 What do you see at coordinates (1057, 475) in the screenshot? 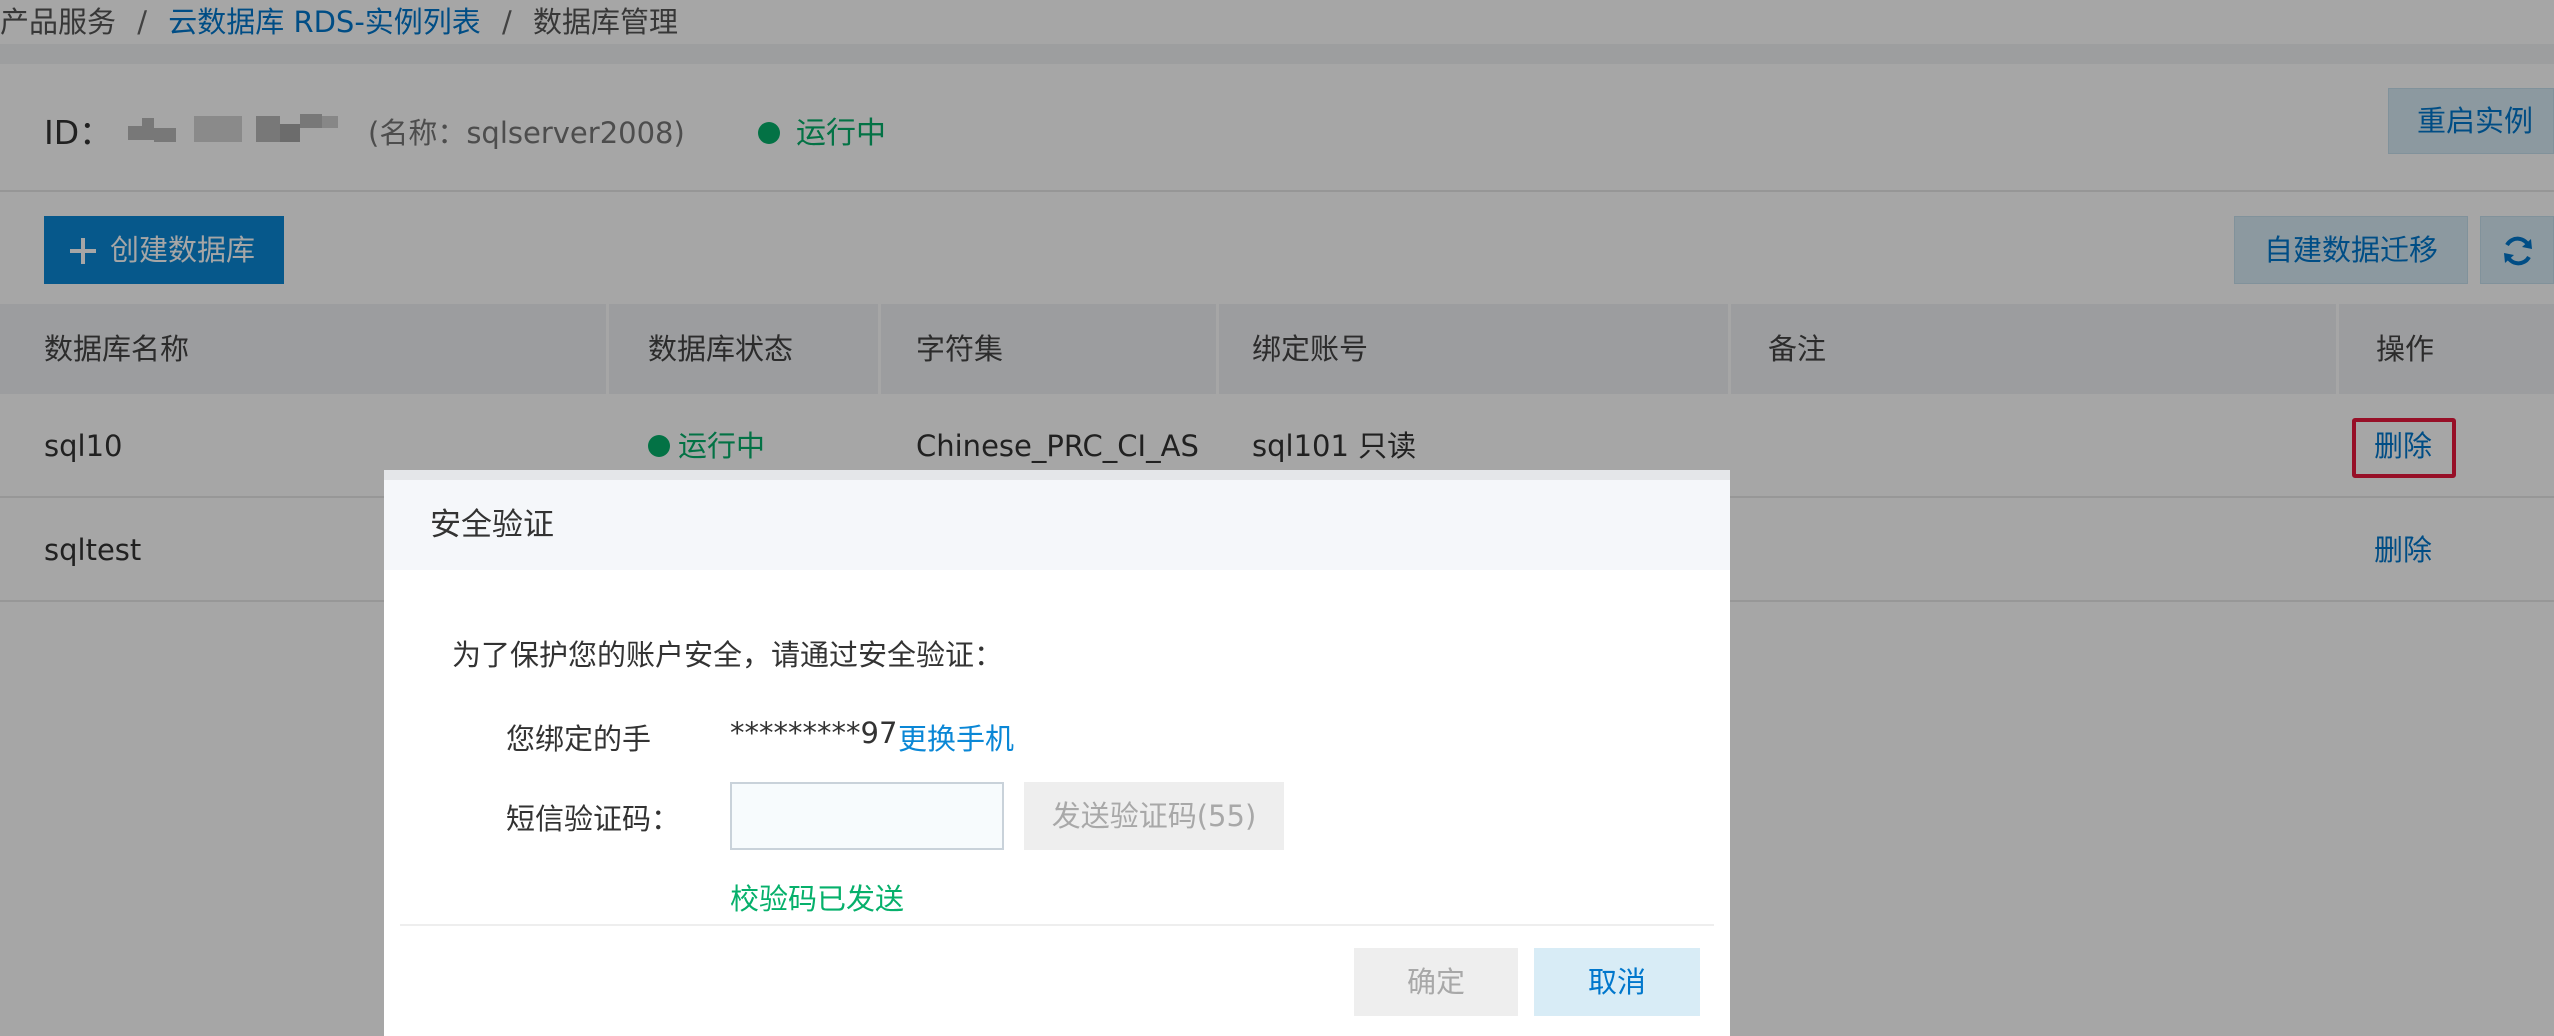
I see `dialog-top-border` at bounding box center [1057, 475].